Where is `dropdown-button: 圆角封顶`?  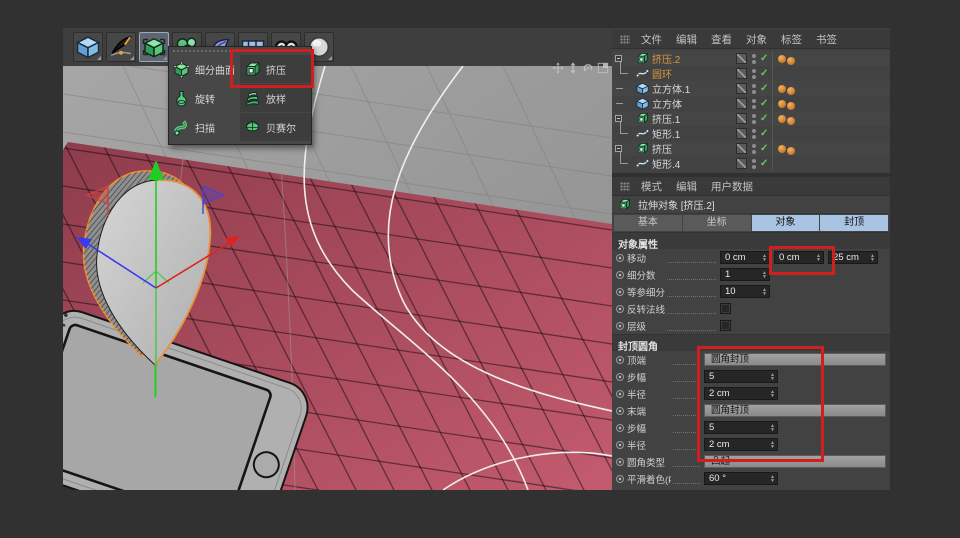 dropdown-button: 圆角封顶 is located at coordinates (795, 359).